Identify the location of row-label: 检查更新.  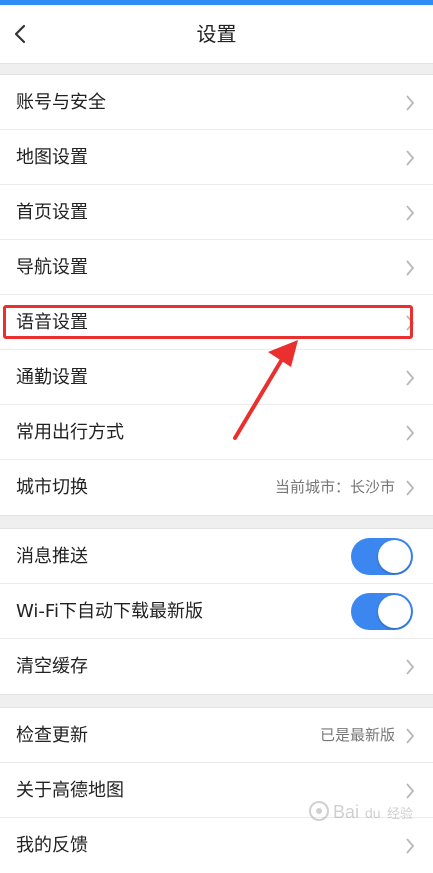
(52, 735).